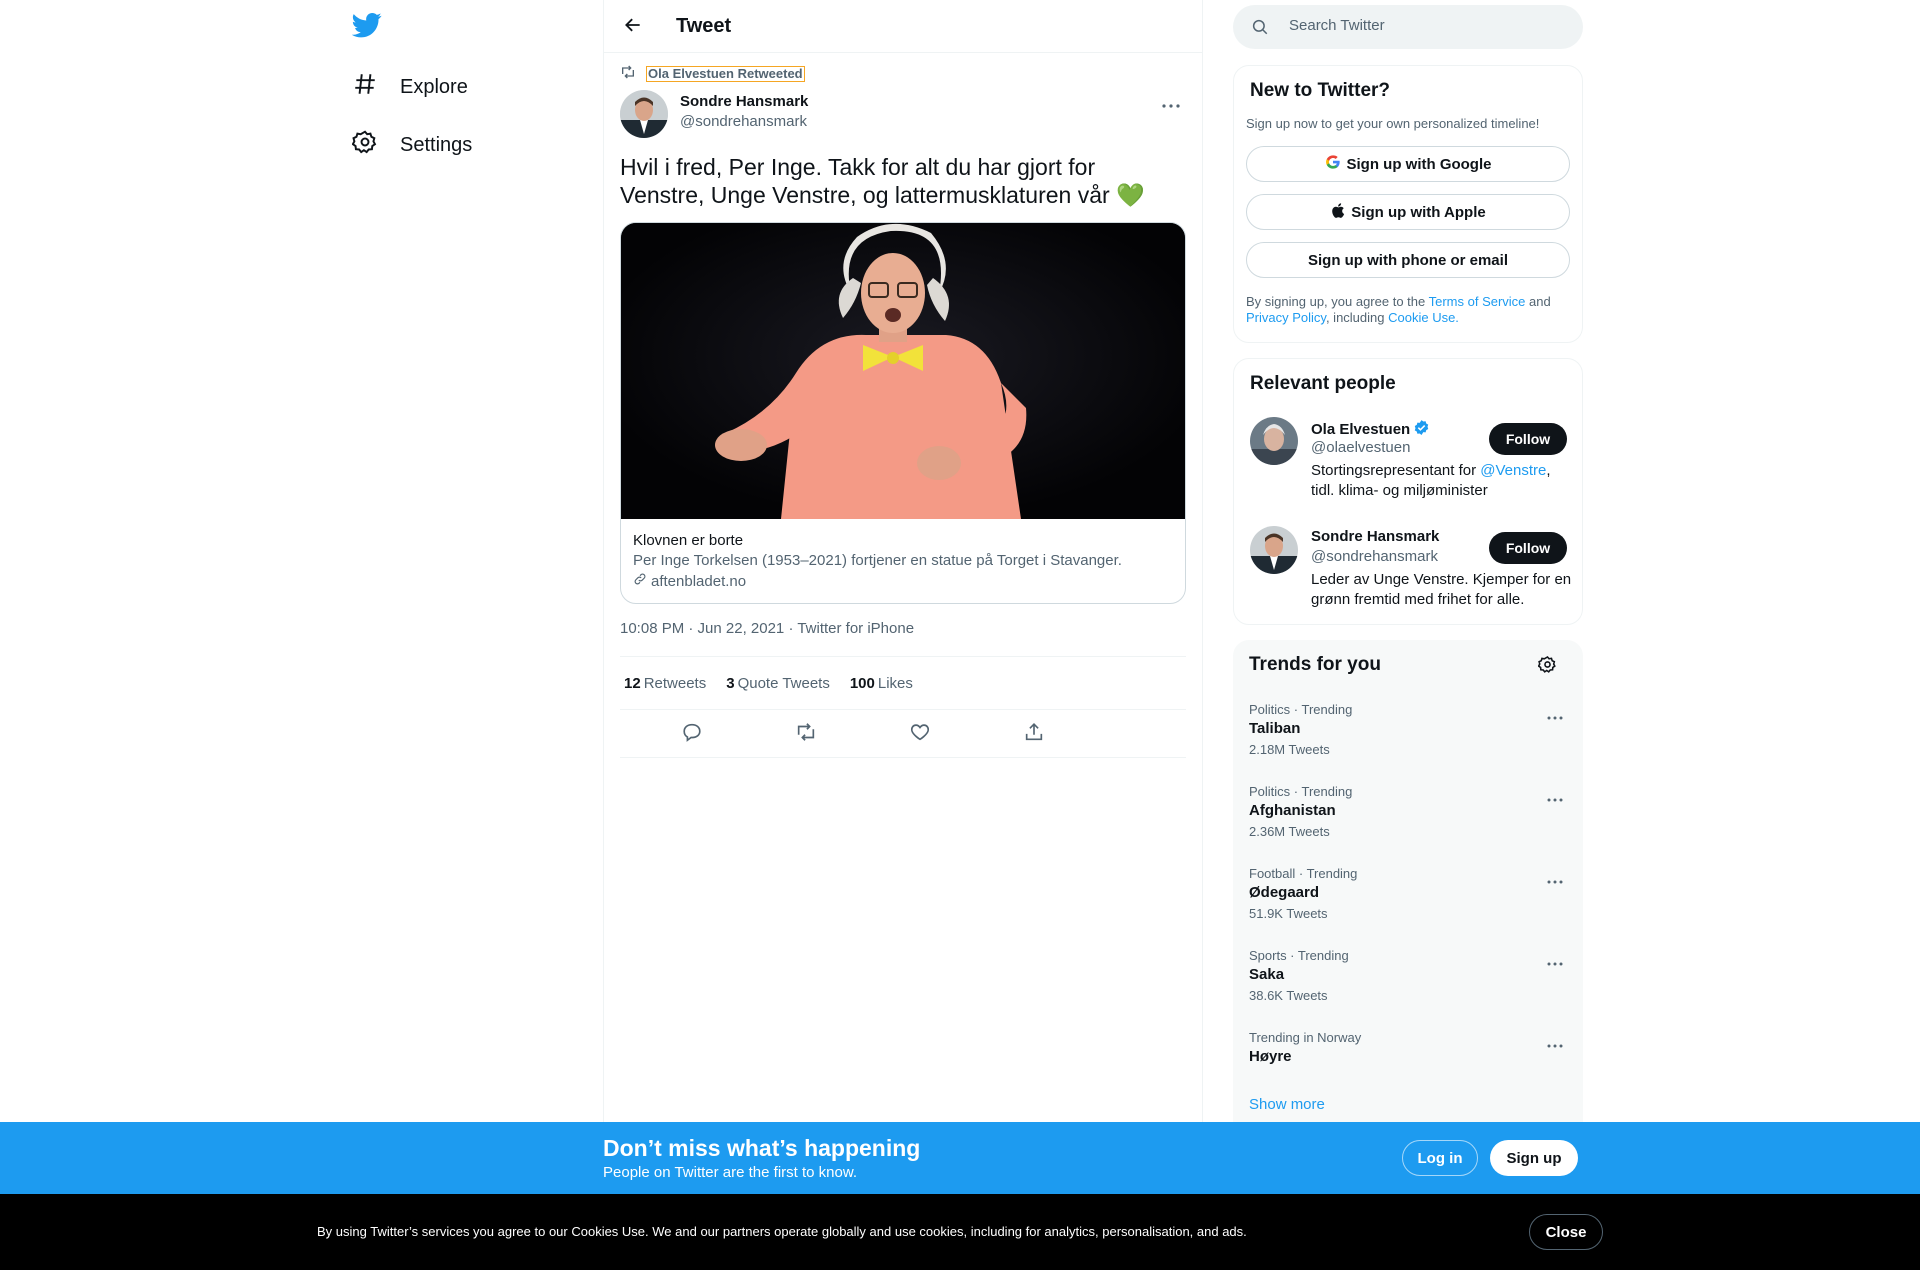 This screenshot has width=1920, height=1270. What do you see at coordinates (1440, 1158) in the screenshot?
I see `login-button: Log in` at bounding box center [1440, 1158].